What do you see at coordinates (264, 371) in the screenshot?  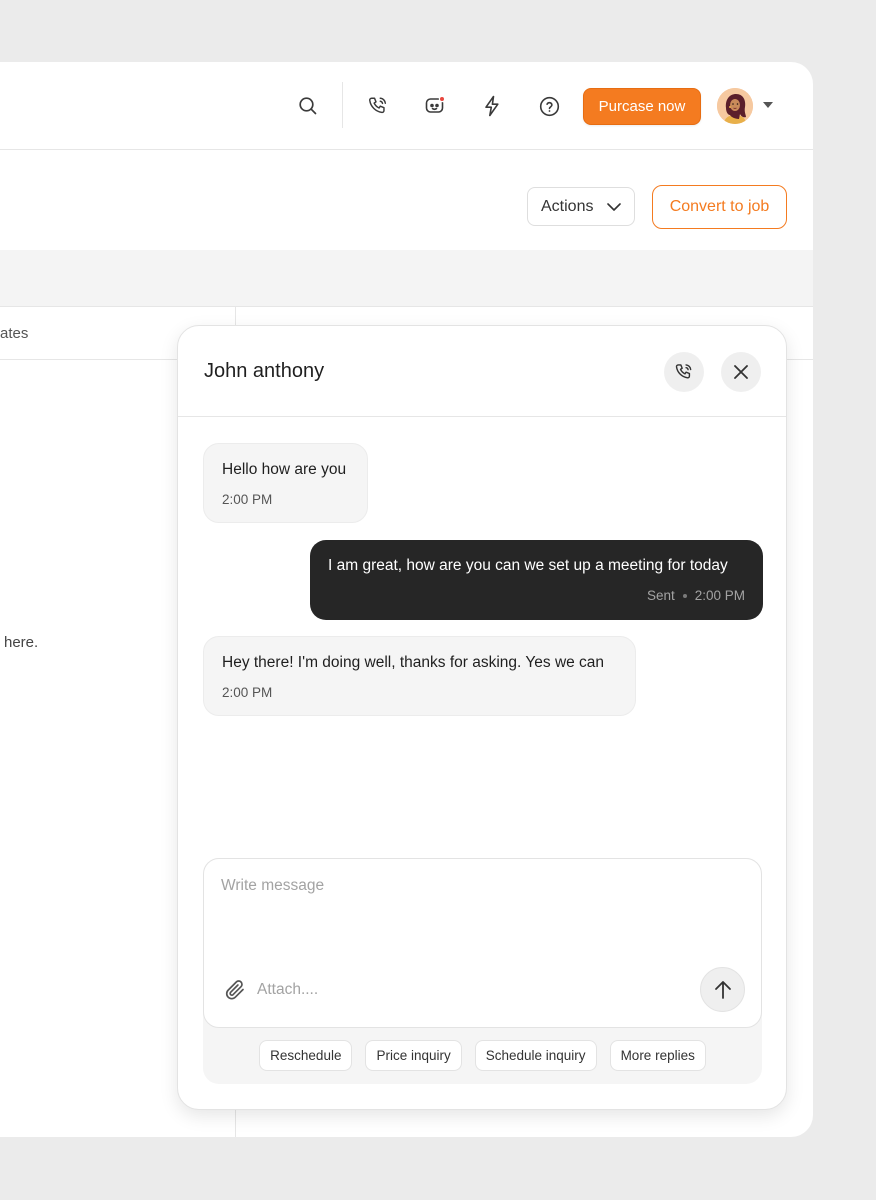 I see `contact-name: John anthony` at bounding box center [264, 371].